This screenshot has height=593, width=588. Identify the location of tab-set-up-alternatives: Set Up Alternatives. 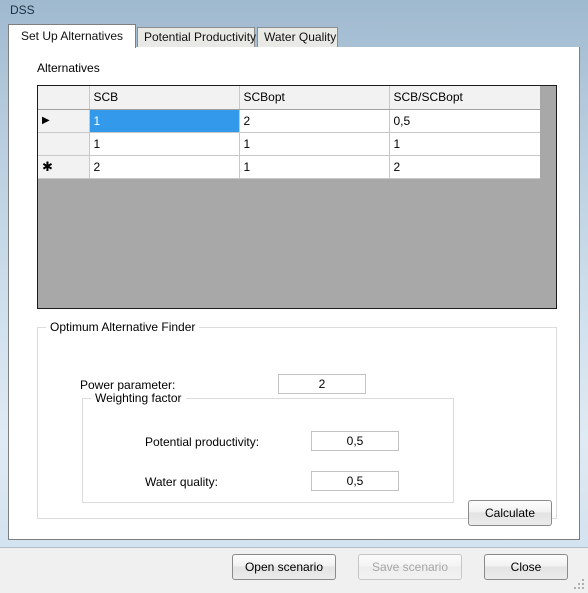
(72, 36).